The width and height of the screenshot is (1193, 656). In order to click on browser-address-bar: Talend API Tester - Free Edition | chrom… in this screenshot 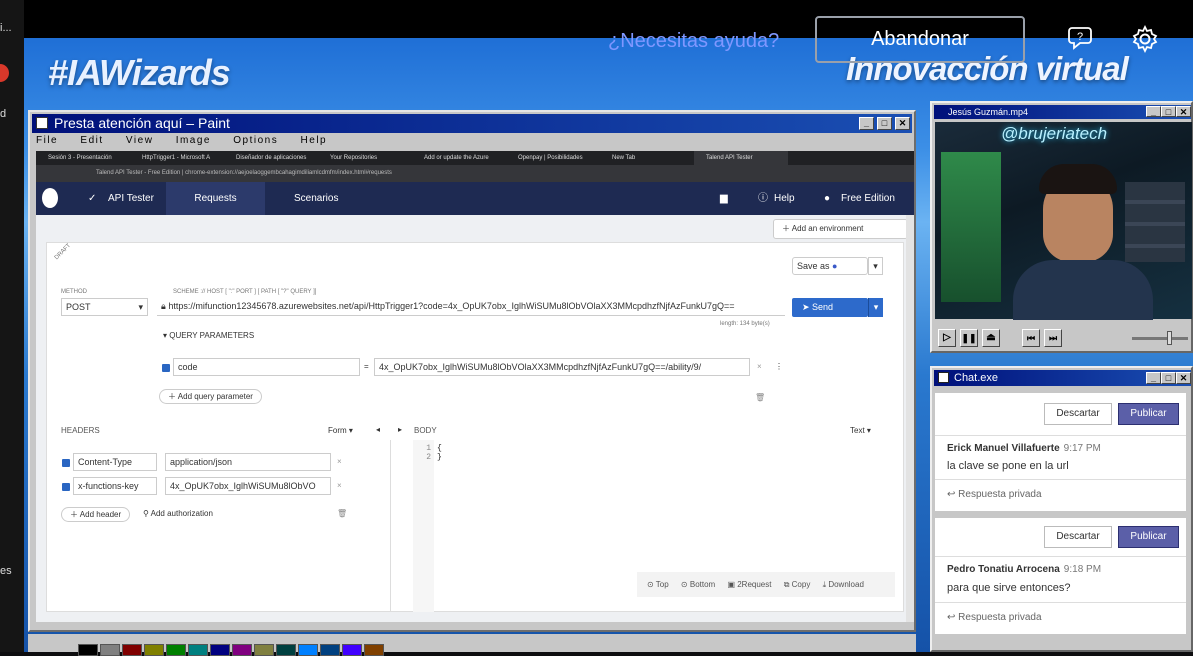, I will do `click(475, 173)`.